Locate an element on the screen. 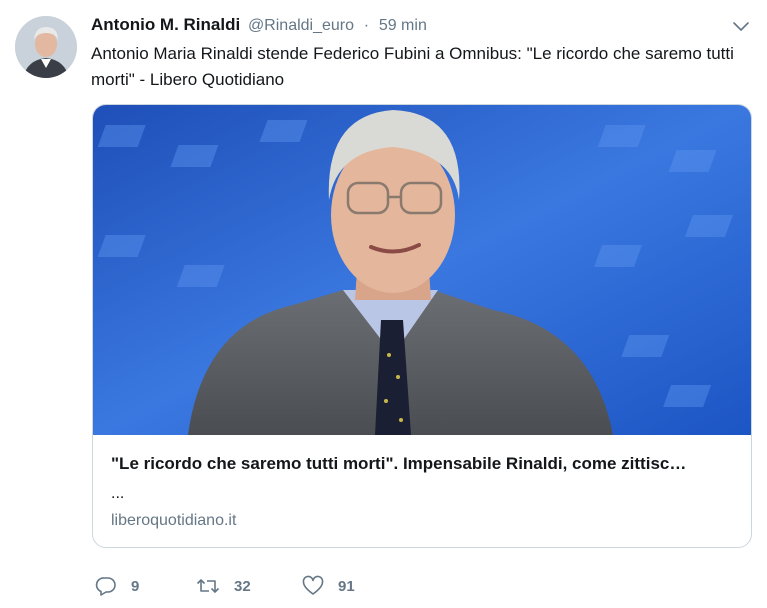  retweet-count: 32 is located at coordinates (242, 586).